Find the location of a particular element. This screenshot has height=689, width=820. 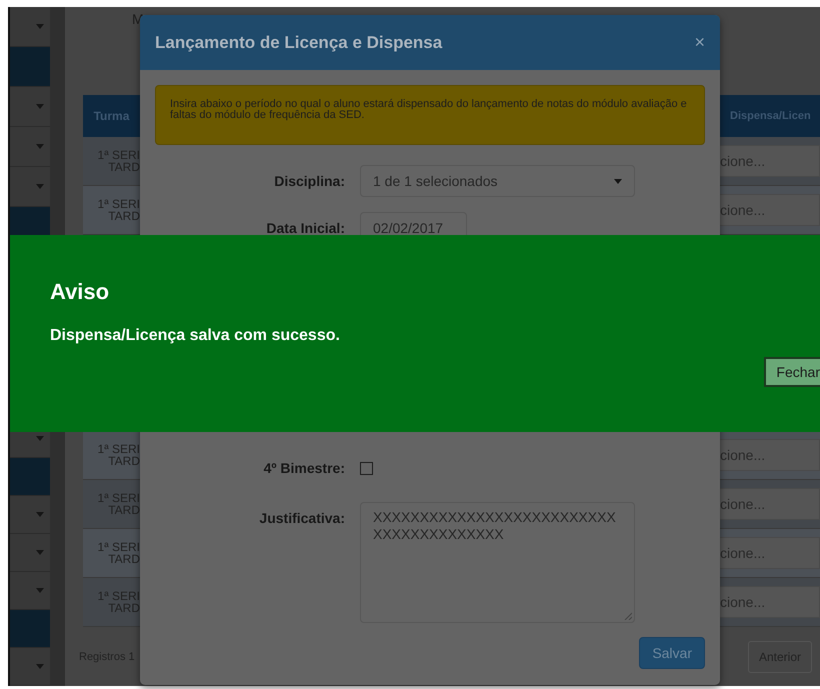

resize-grip-icon is located at coordinates (628, 616).